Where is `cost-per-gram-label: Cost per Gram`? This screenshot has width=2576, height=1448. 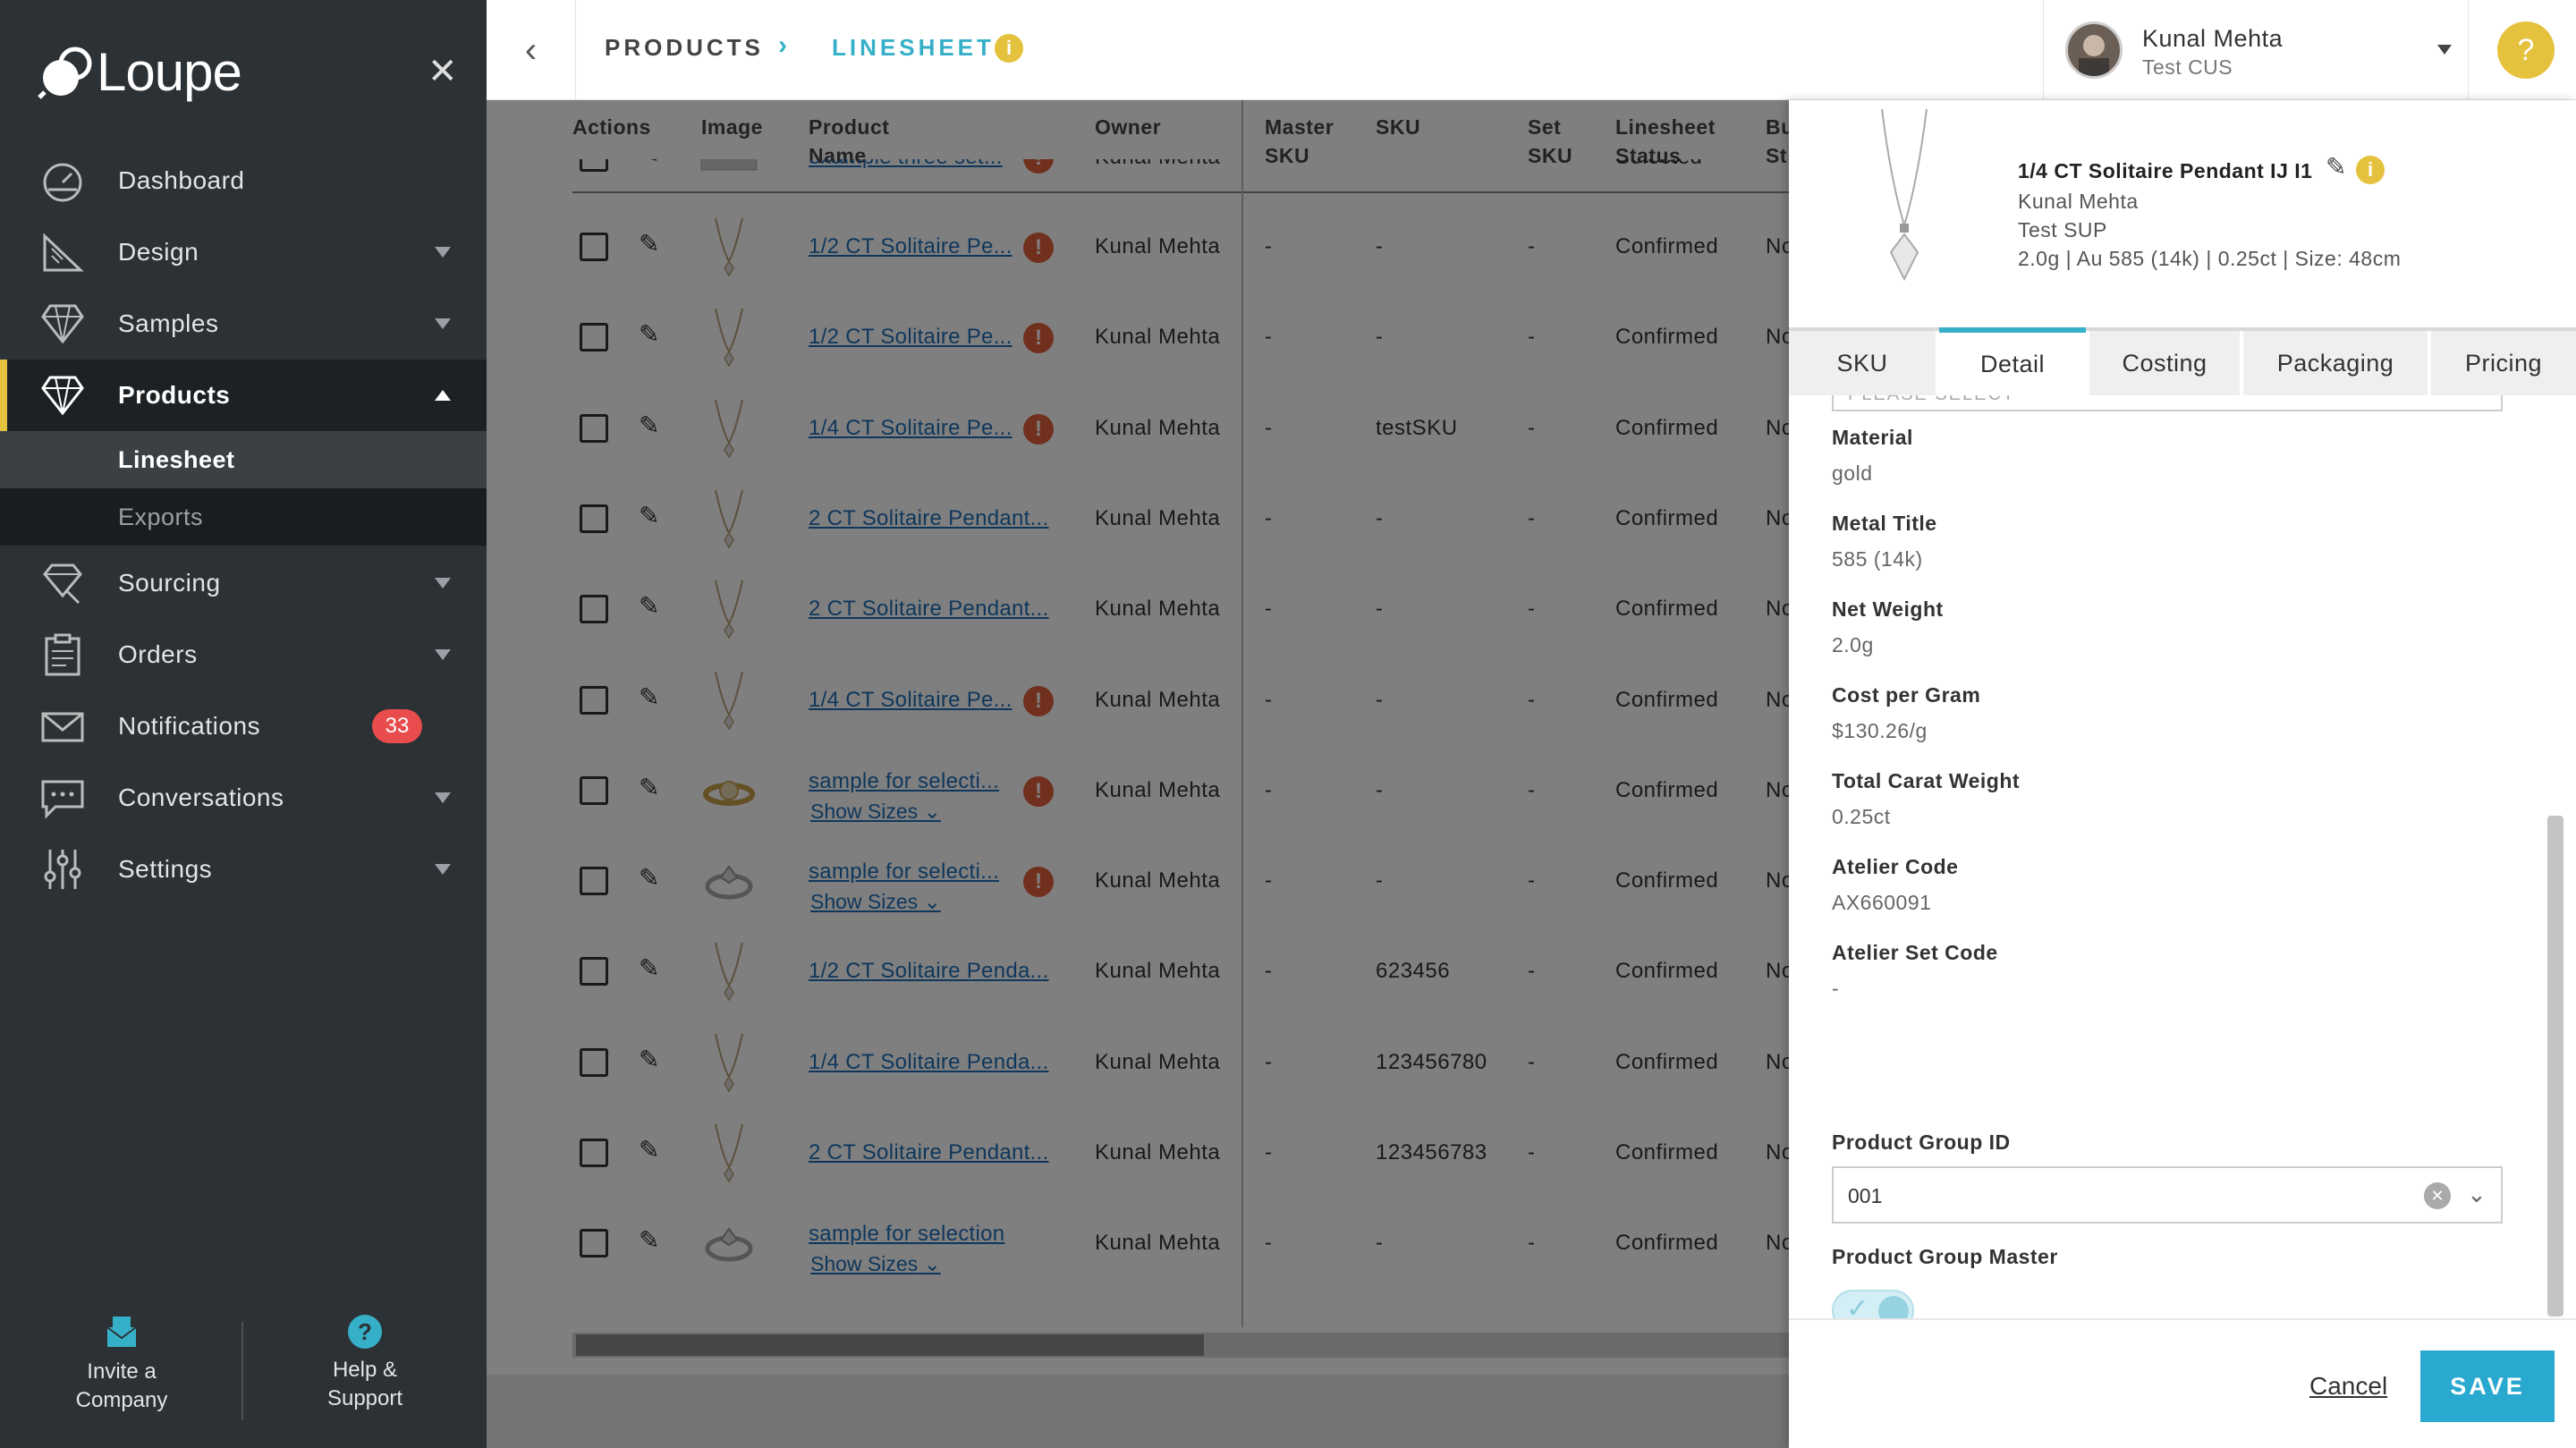 cost-per-gram-label: Cost per Gram is located at coordinates (1906, 695).